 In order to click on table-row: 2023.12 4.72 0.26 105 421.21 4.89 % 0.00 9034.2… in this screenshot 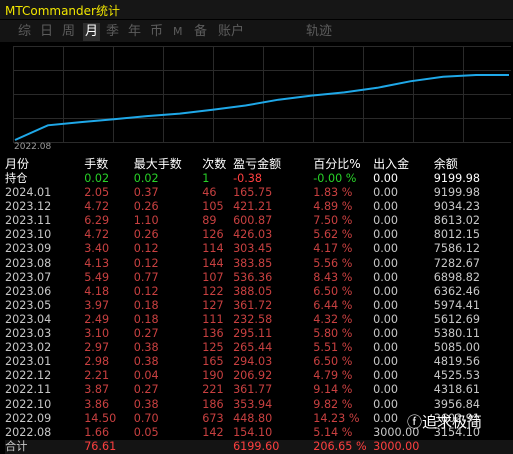, I will do `click(259, 207)`.